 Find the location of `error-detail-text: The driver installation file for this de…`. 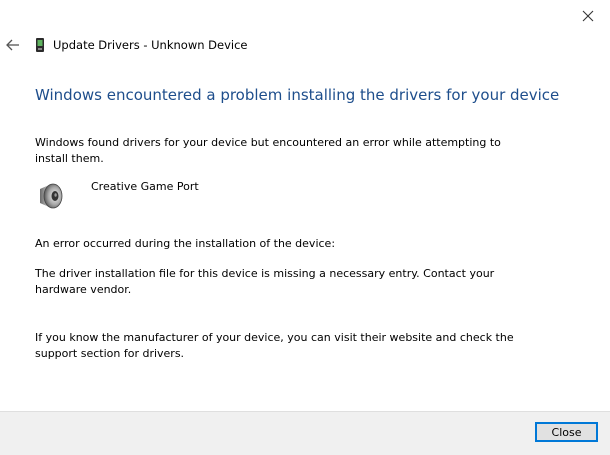

error-detail-text: The driver installation file for this de… is located at coordinates (265, 281).